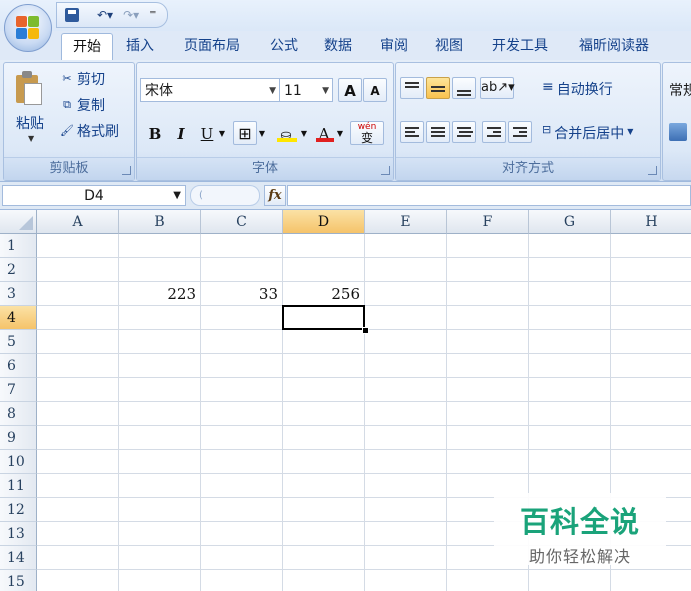  What do you see at coordinates (324, 462) in the screenshot?
I see `cell-d10` at bounding box center [324, 462].